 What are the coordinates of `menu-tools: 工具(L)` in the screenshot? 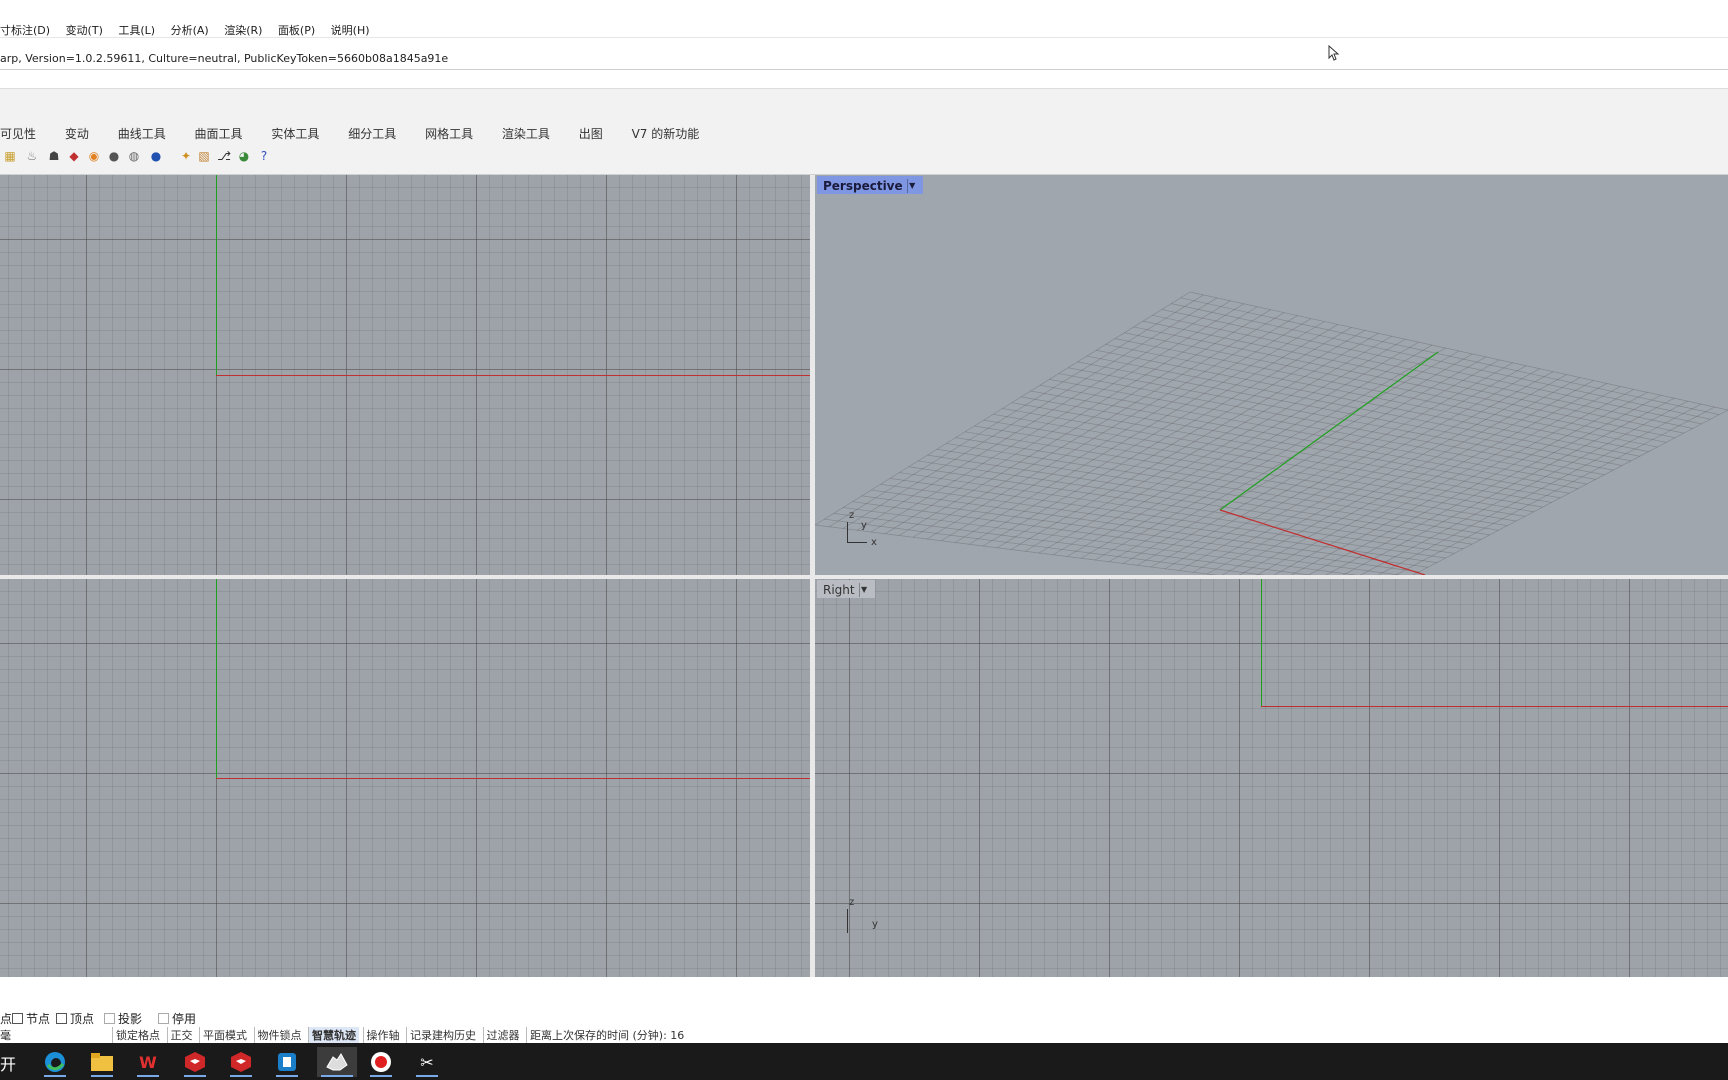 It's located at (136, 30).